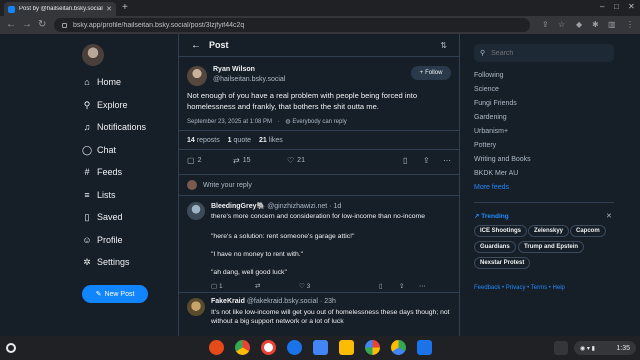 The width and height of the screenshot is (640, 360). I want to click on meet-icon, so click(294, 347).